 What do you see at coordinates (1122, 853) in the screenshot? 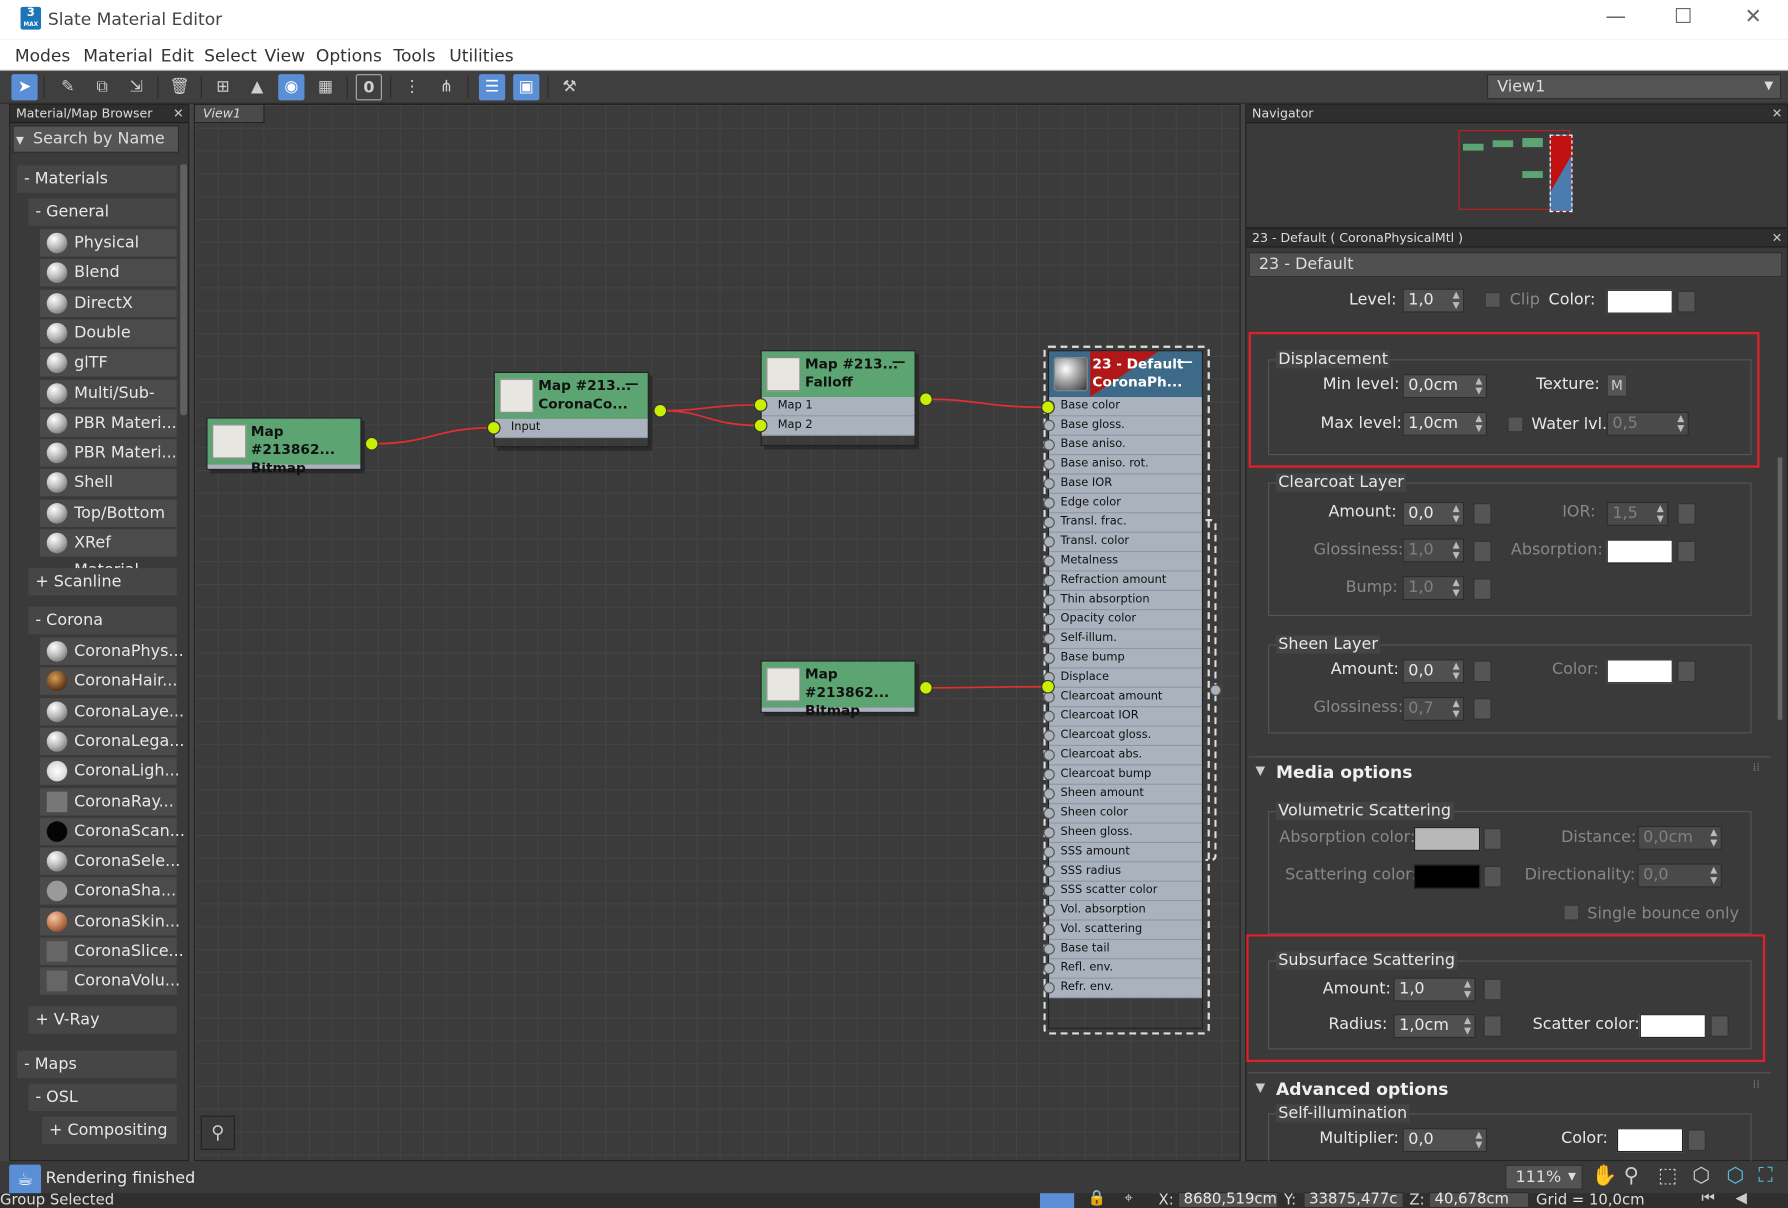
I see `material-slot: SSS amount` at bounding box center [1122, 853].